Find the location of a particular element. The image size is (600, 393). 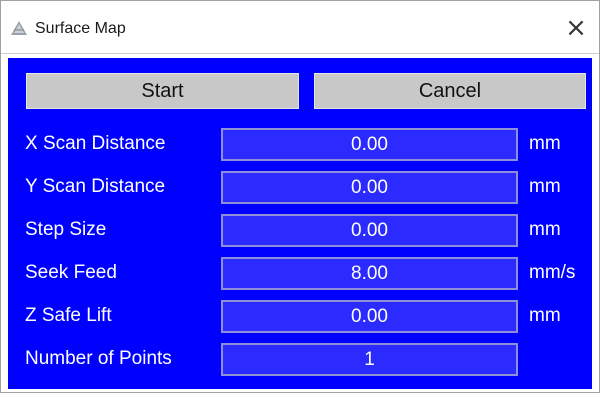

seek-feed-input is located at coordinates (369, 273).